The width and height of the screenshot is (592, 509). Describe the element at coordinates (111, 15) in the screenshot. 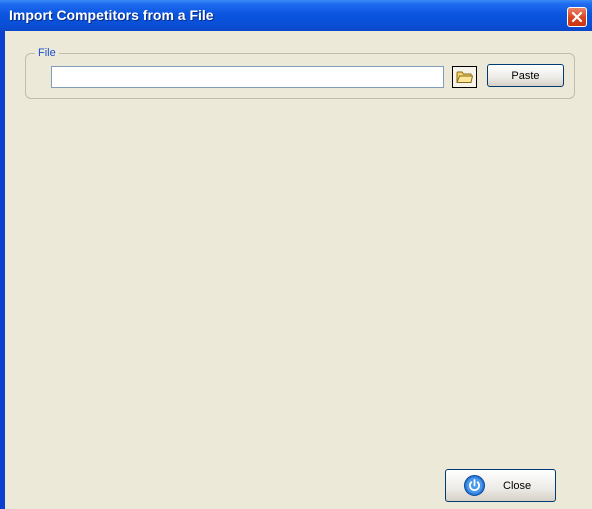

I see `window-title: Import Competitors from a File` at that location.